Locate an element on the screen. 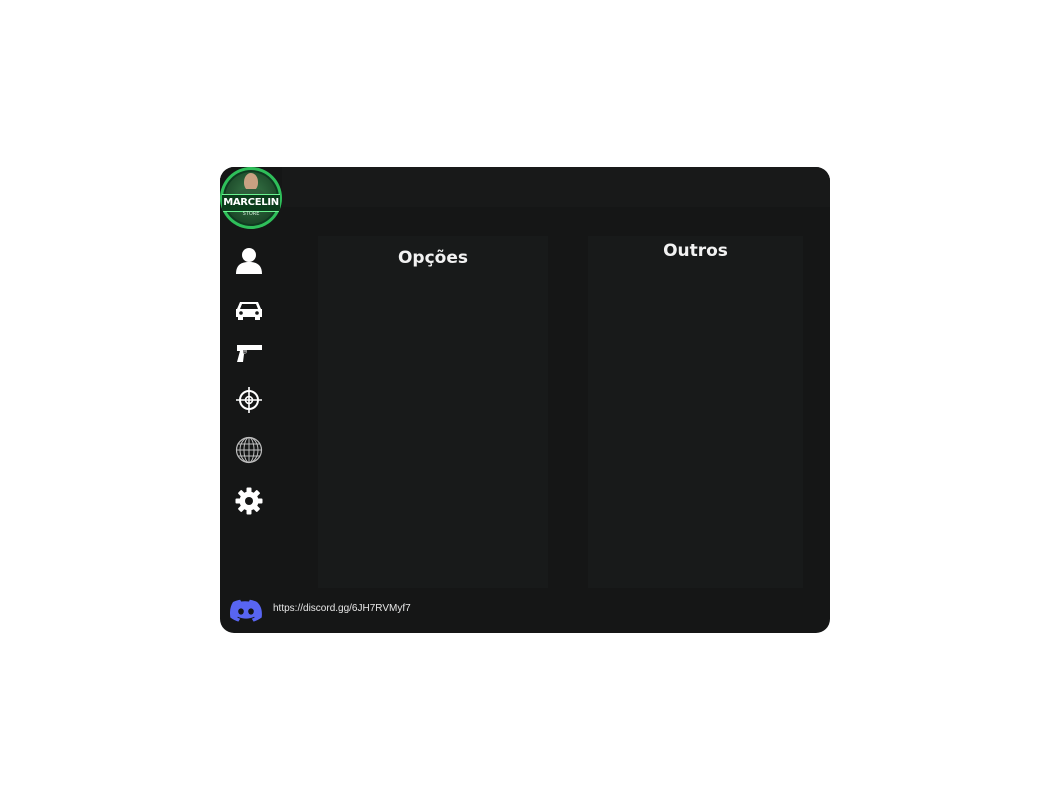  car-icon is located at coordinates (249, 311).